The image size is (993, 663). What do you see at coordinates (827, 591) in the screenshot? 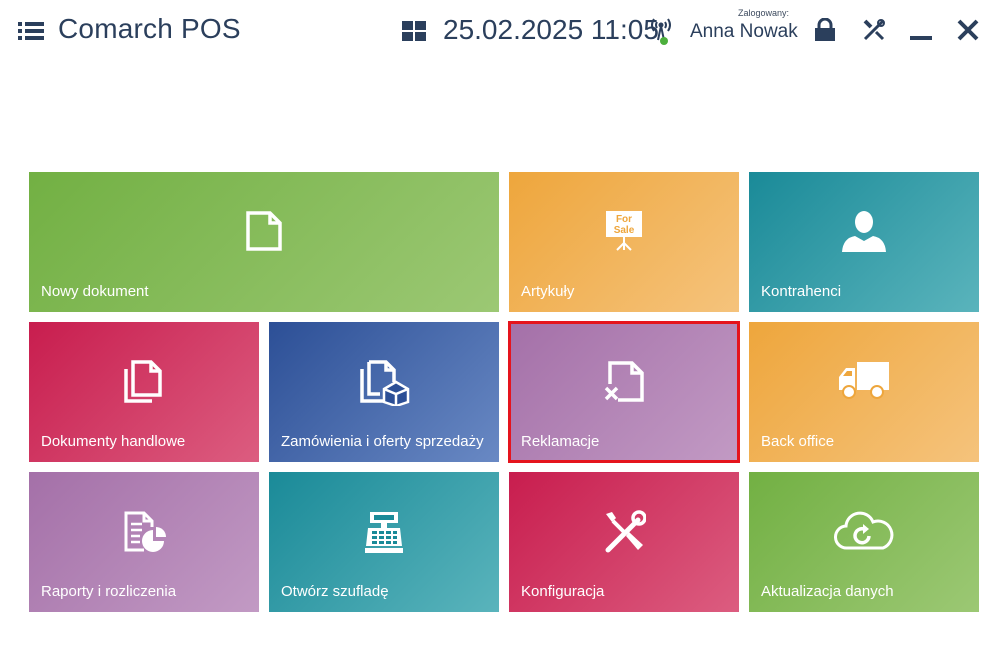
I see `tile-label: Aktualizacja danych` at bounding box center [827, 591].